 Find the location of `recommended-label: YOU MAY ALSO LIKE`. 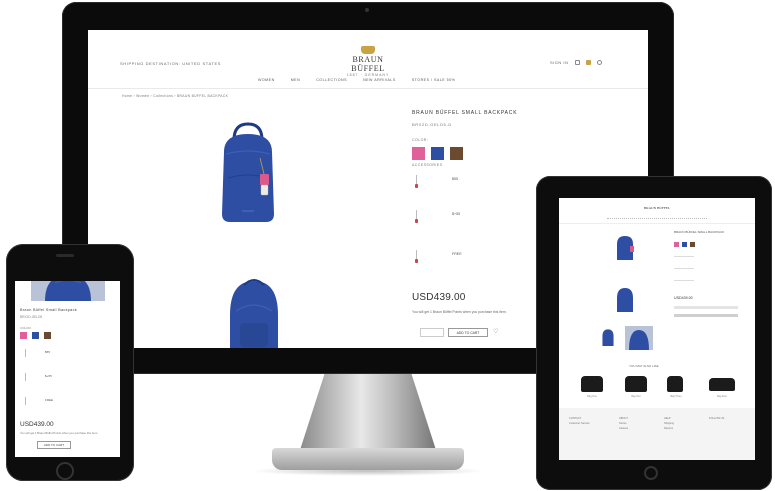

recommended-label: YOU MAY ALSO LIKE is located at coordinates (644, 366).